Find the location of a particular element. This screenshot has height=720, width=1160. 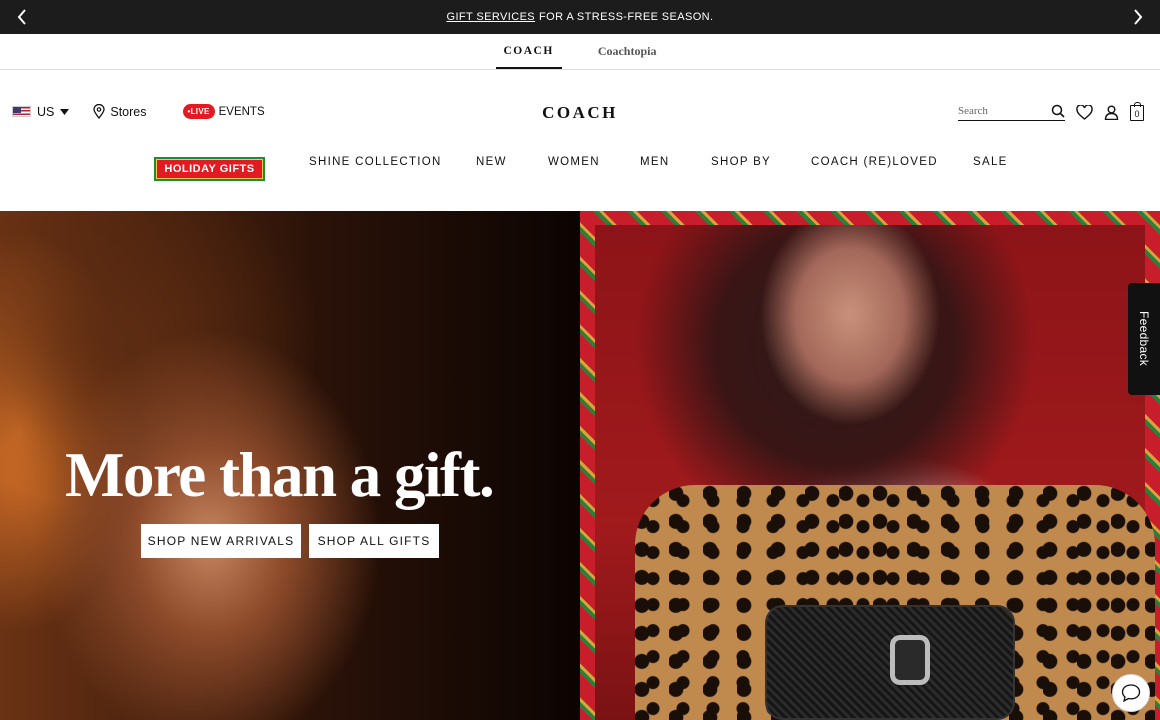

chevron-right-icon is located at coordinates (1138, 17).